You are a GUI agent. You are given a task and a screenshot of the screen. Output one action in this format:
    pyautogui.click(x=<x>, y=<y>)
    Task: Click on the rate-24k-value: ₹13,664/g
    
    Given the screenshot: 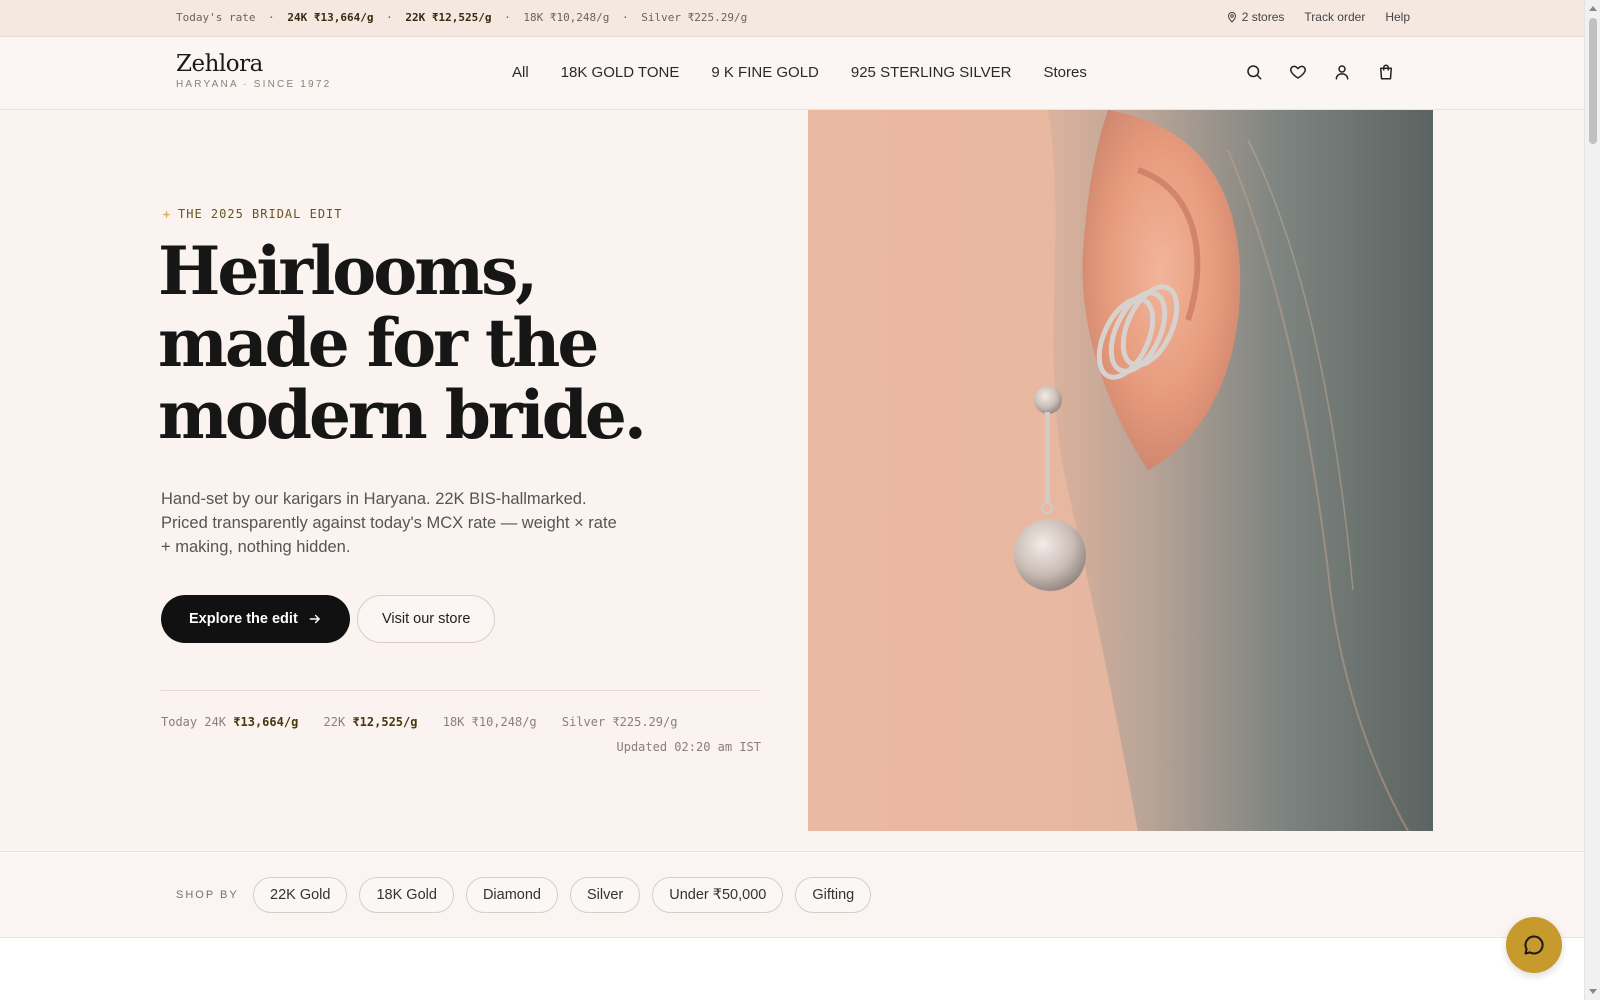 What is the action you would take?
    pyautogui.click(x=343, y=17)
    